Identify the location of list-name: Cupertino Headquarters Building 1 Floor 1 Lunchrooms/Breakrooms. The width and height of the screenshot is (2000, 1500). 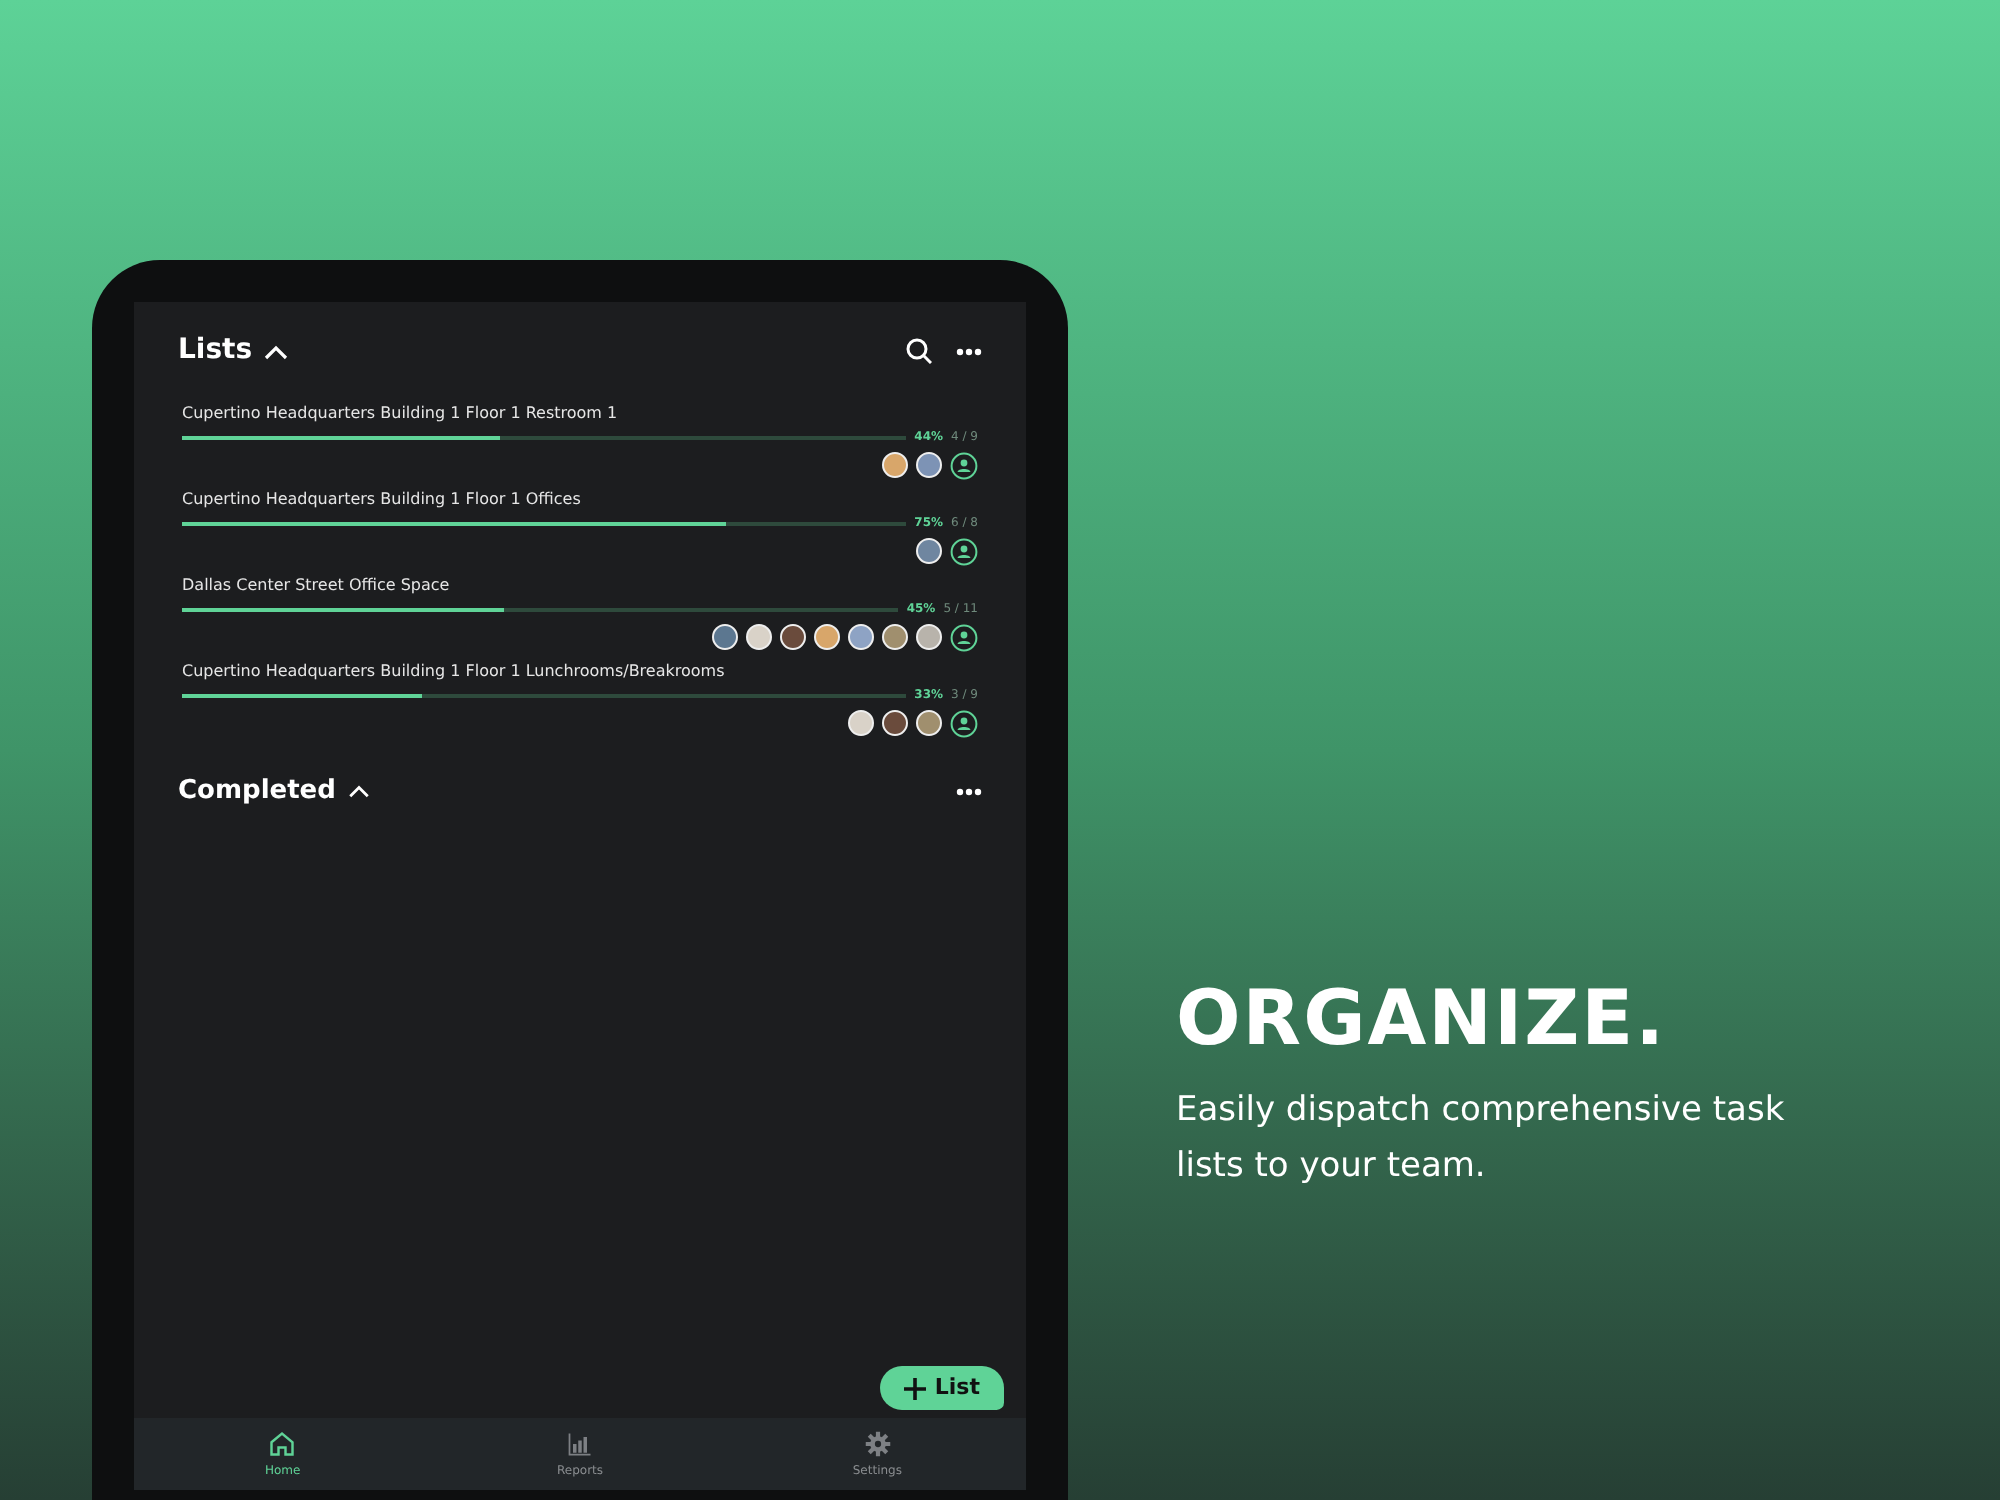
(454, 672).